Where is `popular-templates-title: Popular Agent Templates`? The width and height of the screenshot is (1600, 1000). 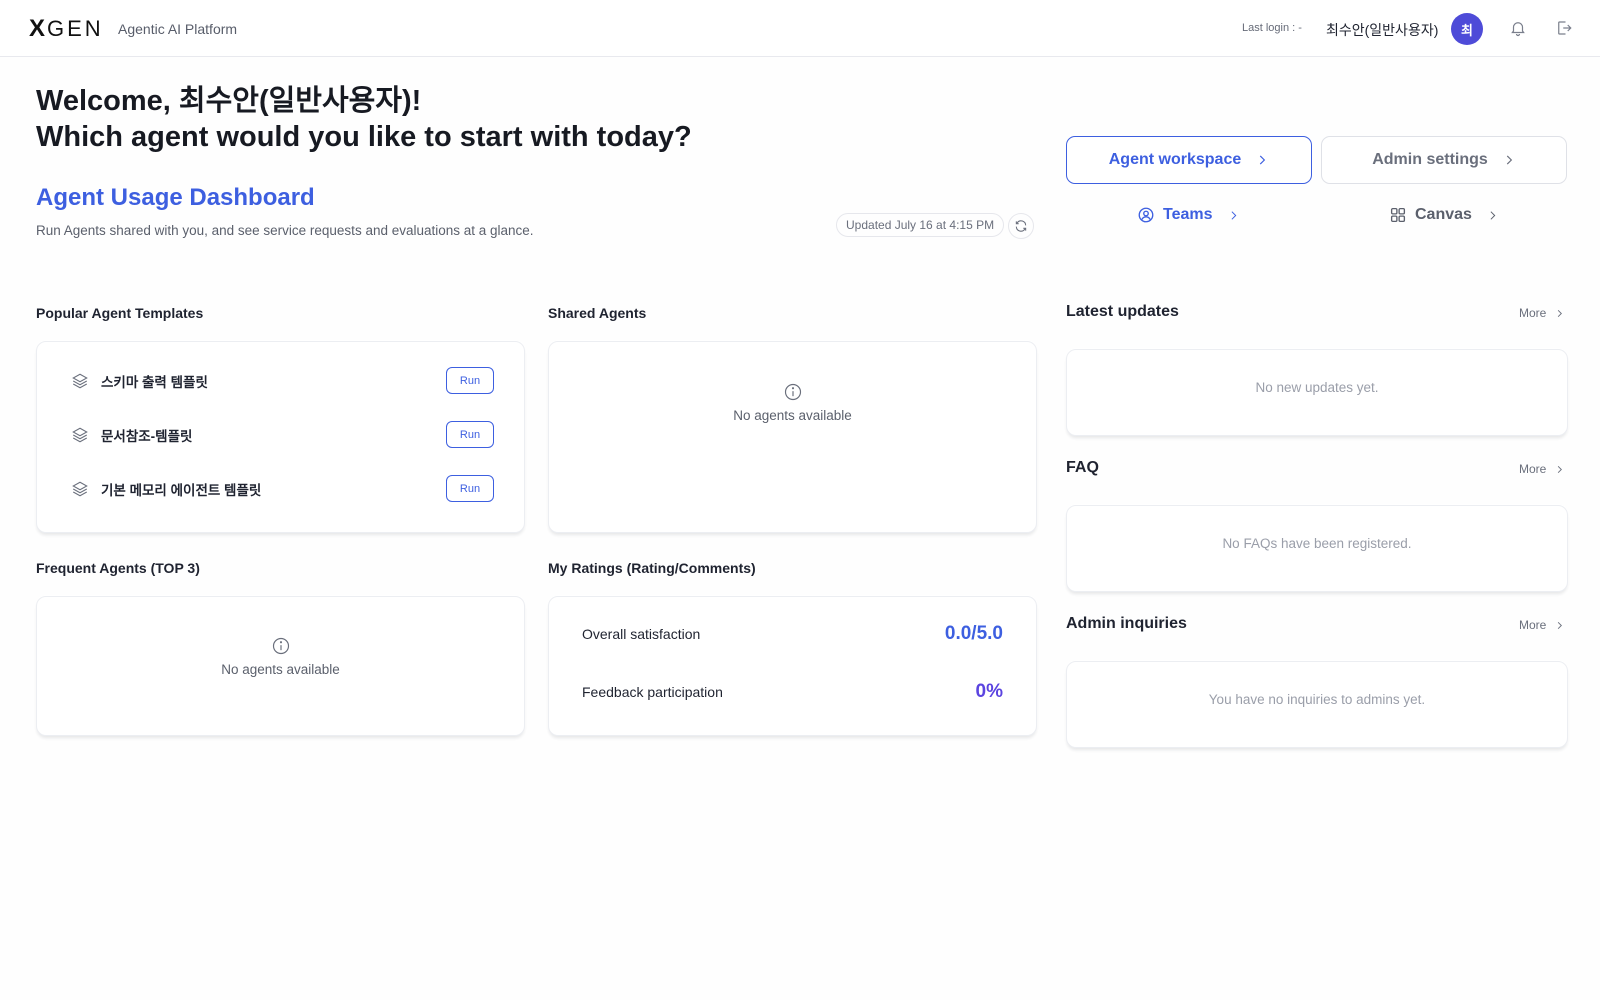 popular-templates-title: Popular Agent Templates is located at coordinates (120, 313).